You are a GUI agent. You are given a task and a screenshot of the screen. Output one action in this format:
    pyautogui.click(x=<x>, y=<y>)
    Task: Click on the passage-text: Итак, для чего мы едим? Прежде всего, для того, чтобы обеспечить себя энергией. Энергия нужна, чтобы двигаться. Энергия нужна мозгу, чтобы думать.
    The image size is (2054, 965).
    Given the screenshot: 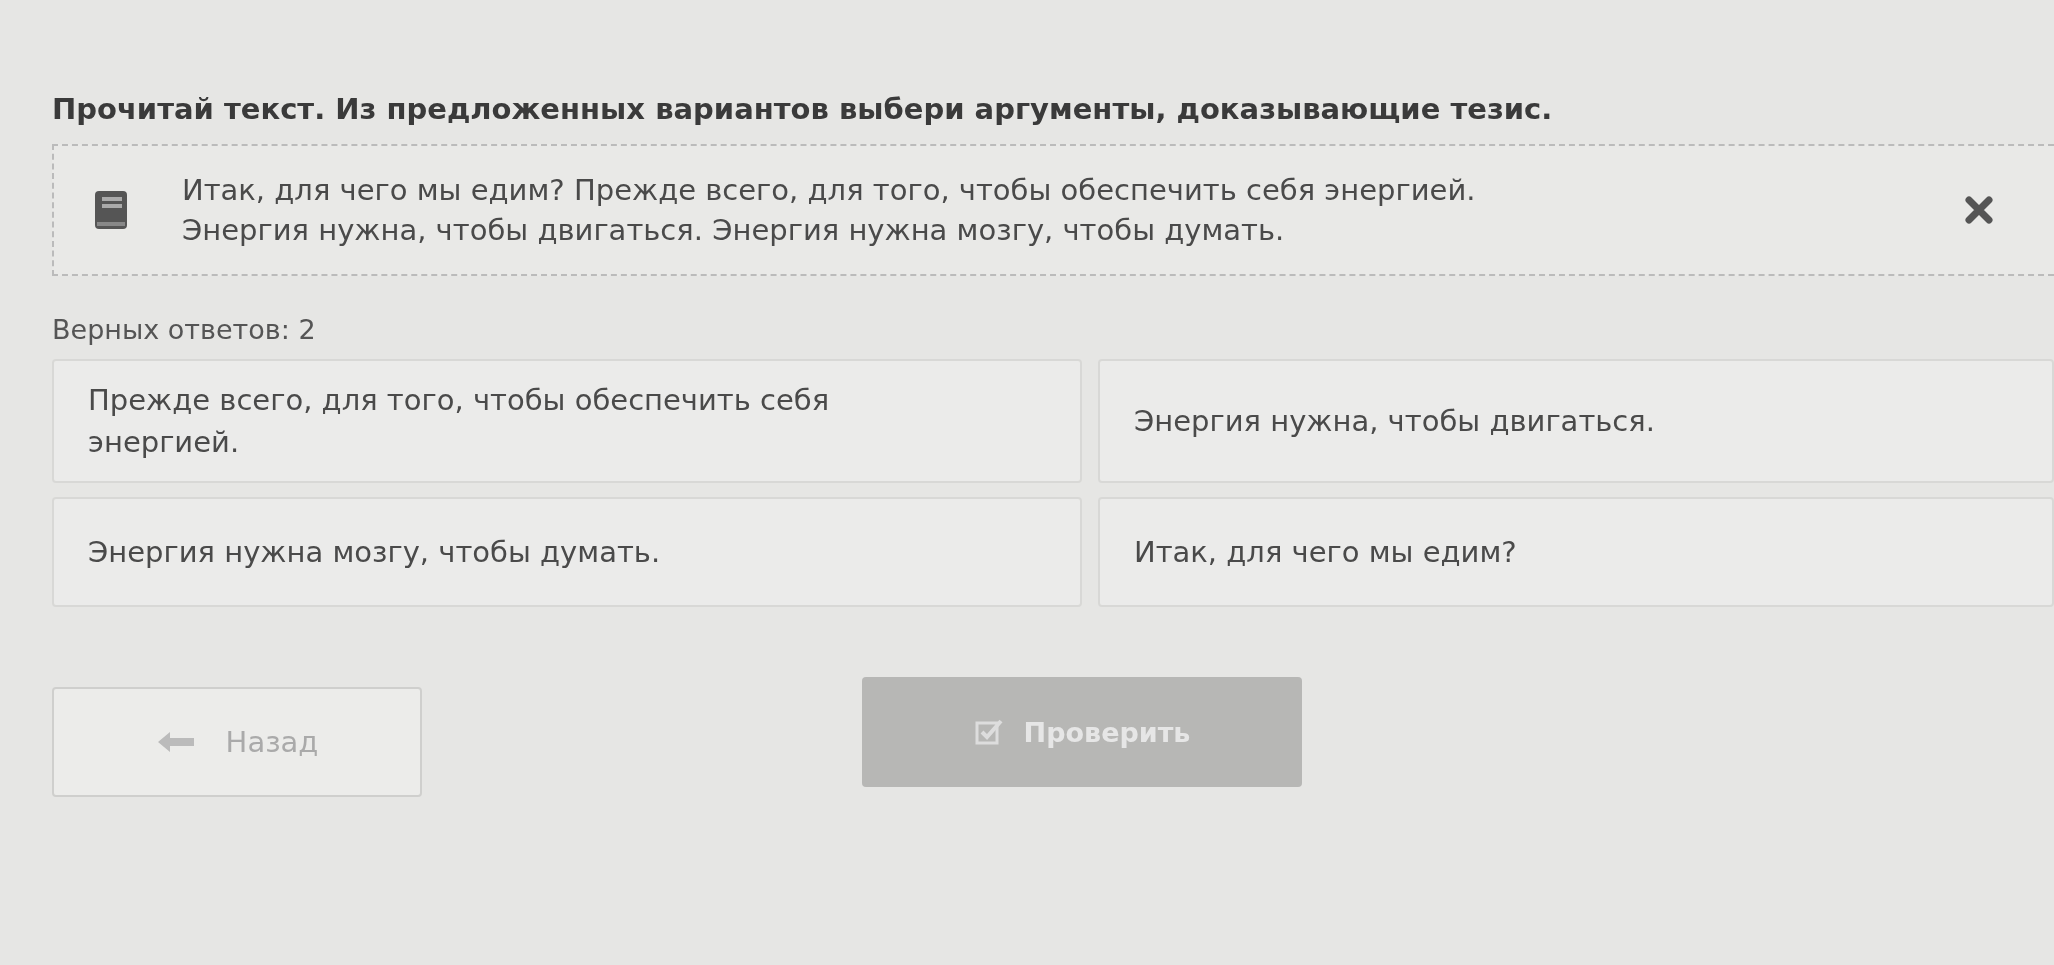 What is the action you would take?
    pyautogui.click(x=829, y=210)
    